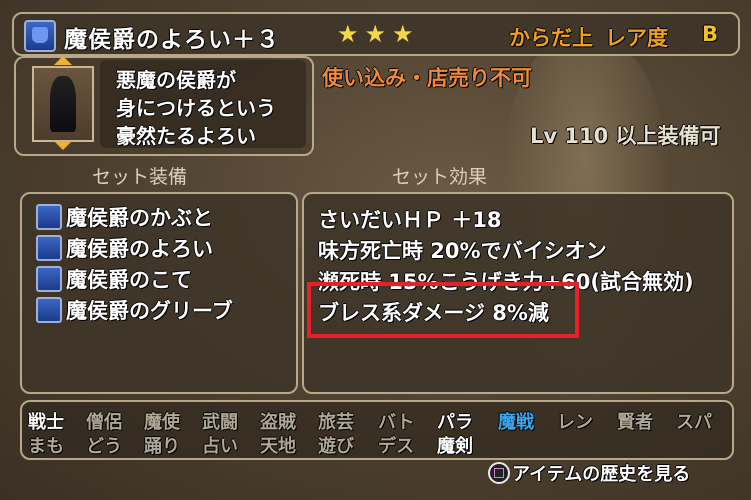  What do you see at coordinates (63, 145) in the screenshot?
I see `scroll-down-icon` at bounding box center [63, 145].